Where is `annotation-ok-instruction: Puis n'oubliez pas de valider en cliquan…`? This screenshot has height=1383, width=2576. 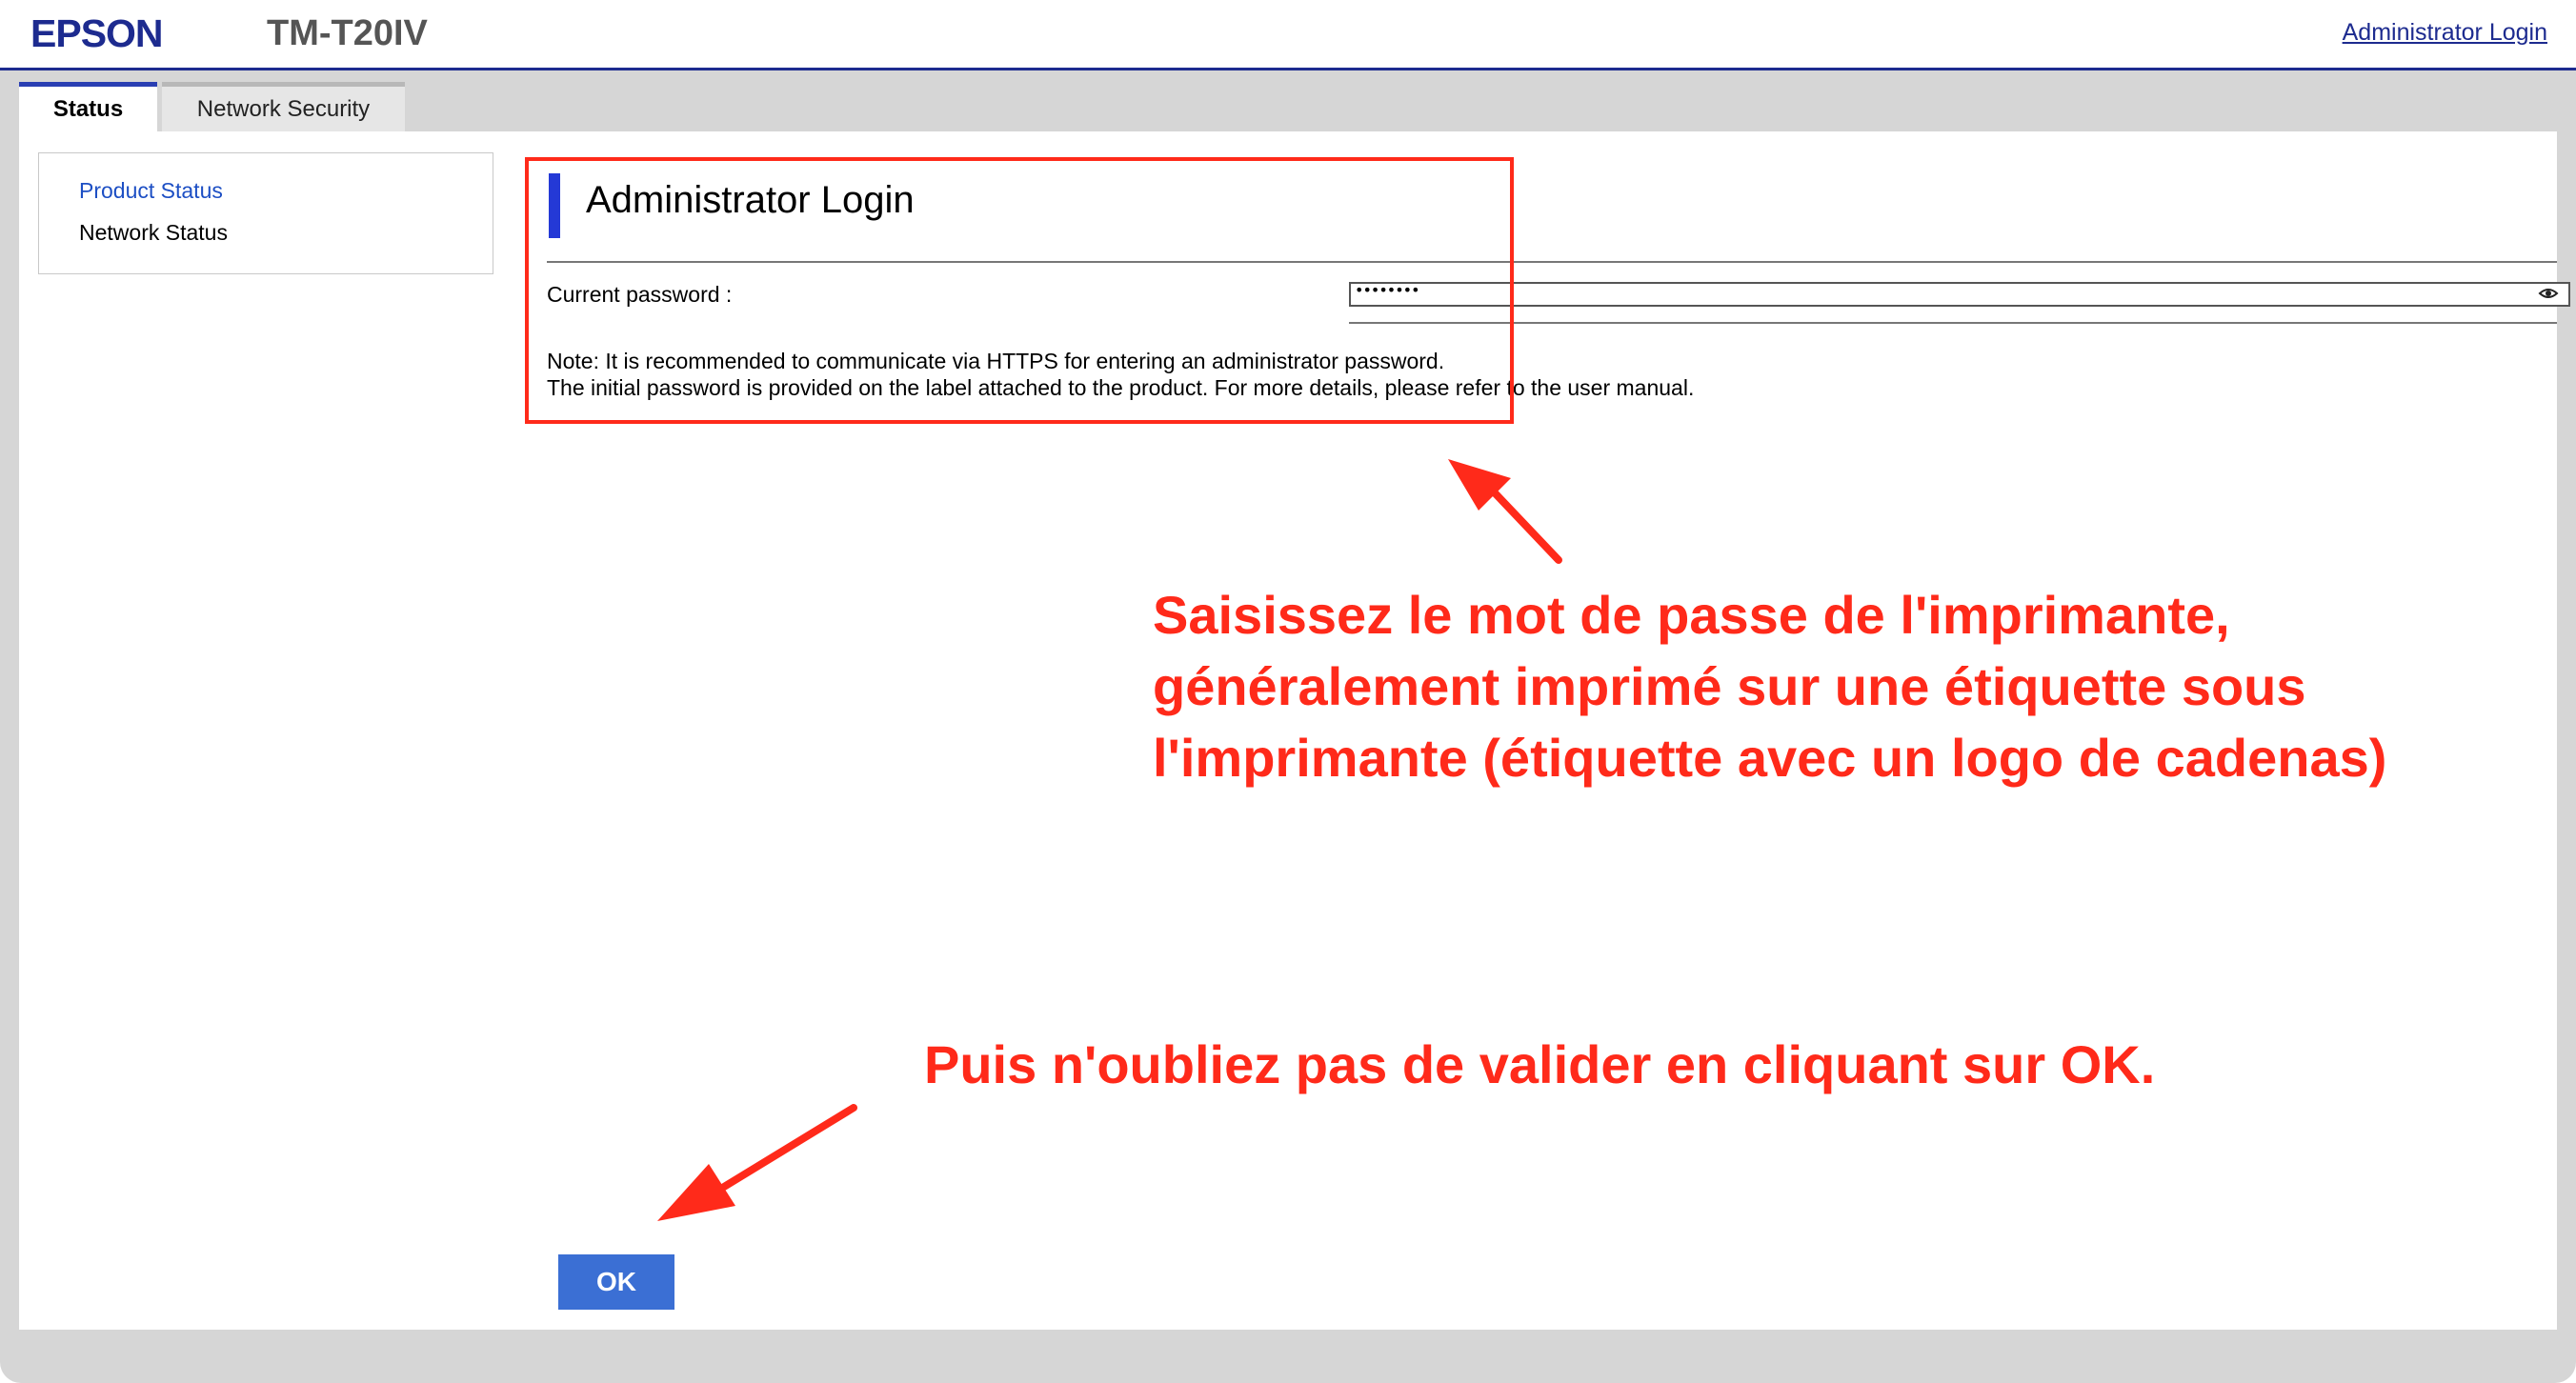 annotation-ok-instruction: Puis n'oubliez pas de valider en cliquan… is located at coordinates (1540, 1064).